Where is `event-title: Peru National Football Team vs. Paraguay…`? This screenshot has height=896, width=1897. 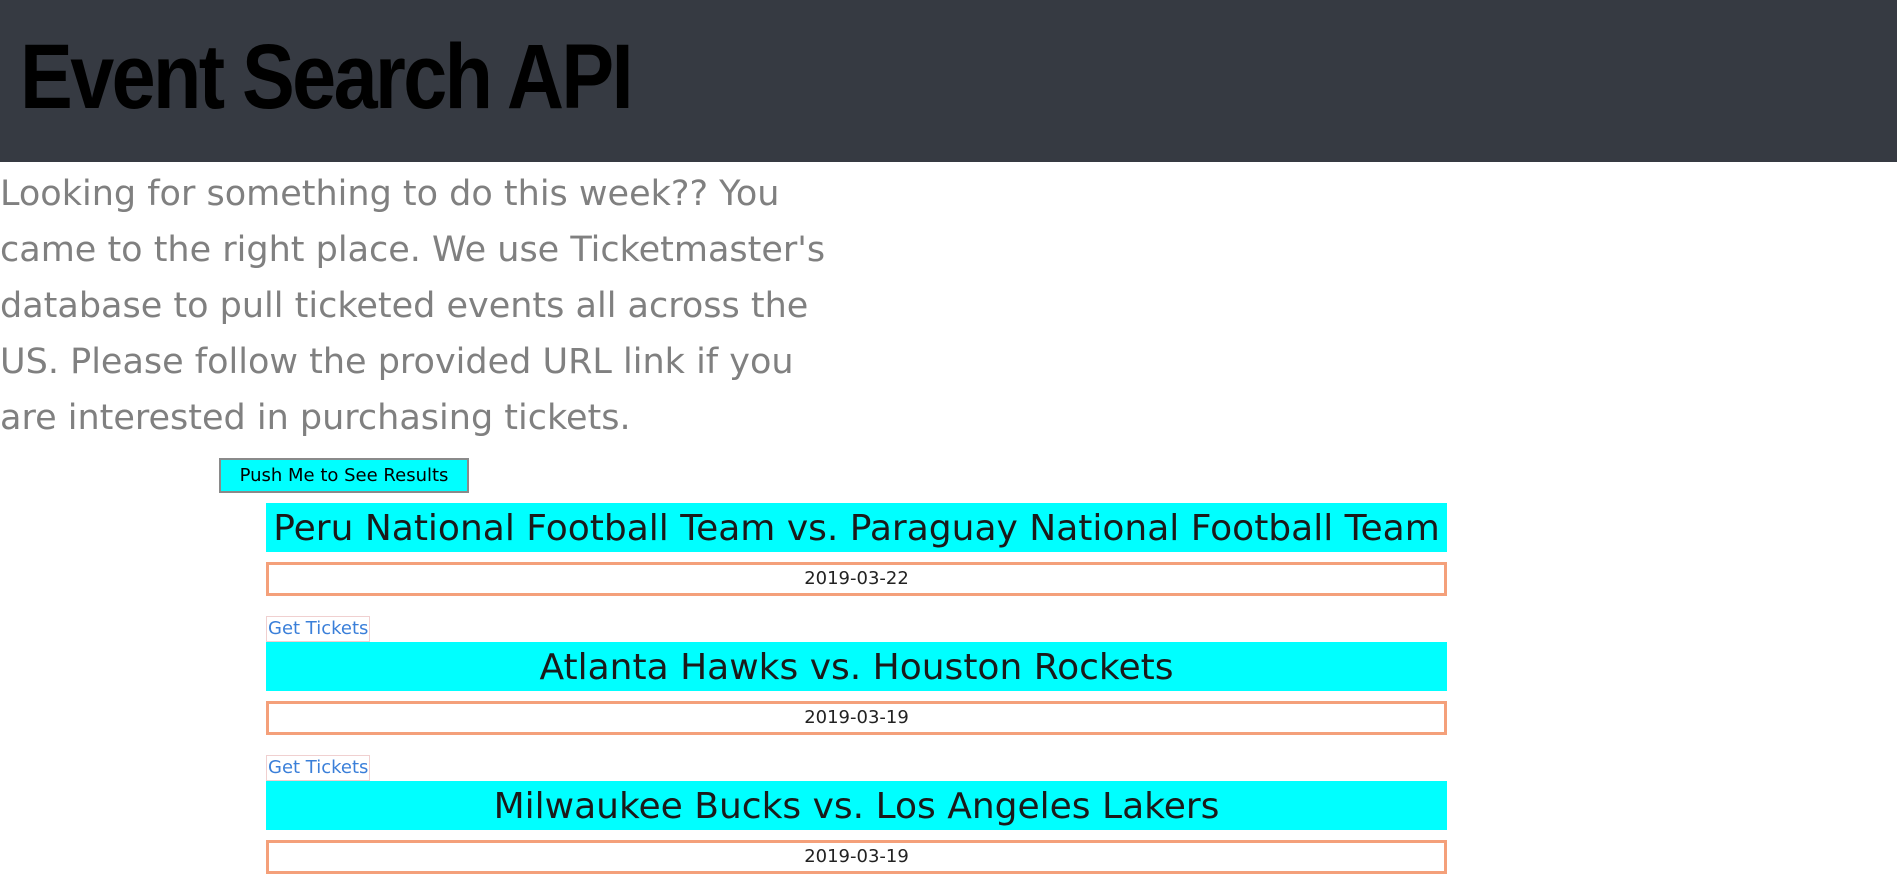
event-title: Peru National Football Team vs. Paraguay… is located at coordinates (856, 527).